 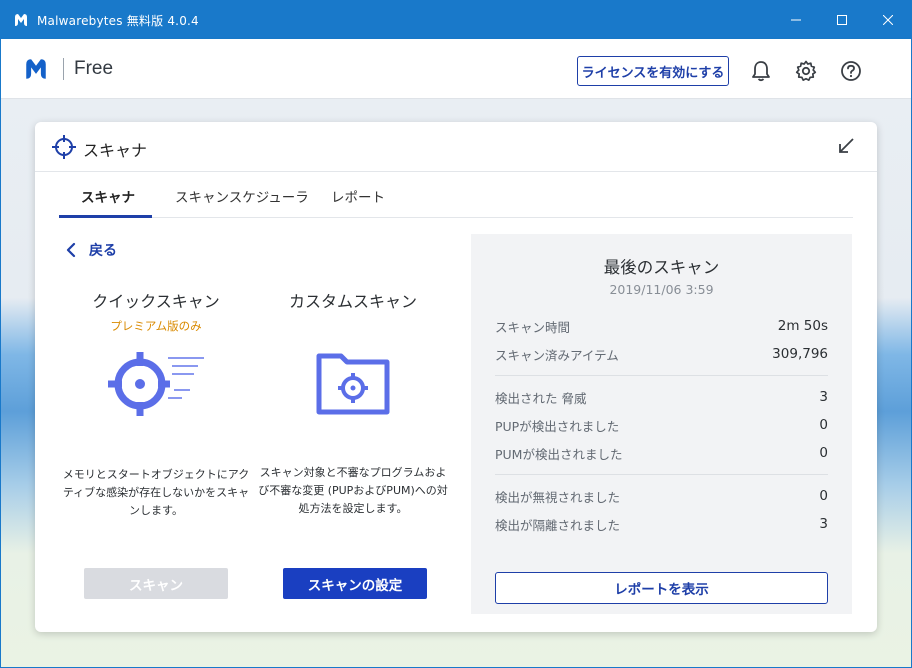 I want to click on tab-label: スキャンスケジューラ, so click(x=242, y=198).